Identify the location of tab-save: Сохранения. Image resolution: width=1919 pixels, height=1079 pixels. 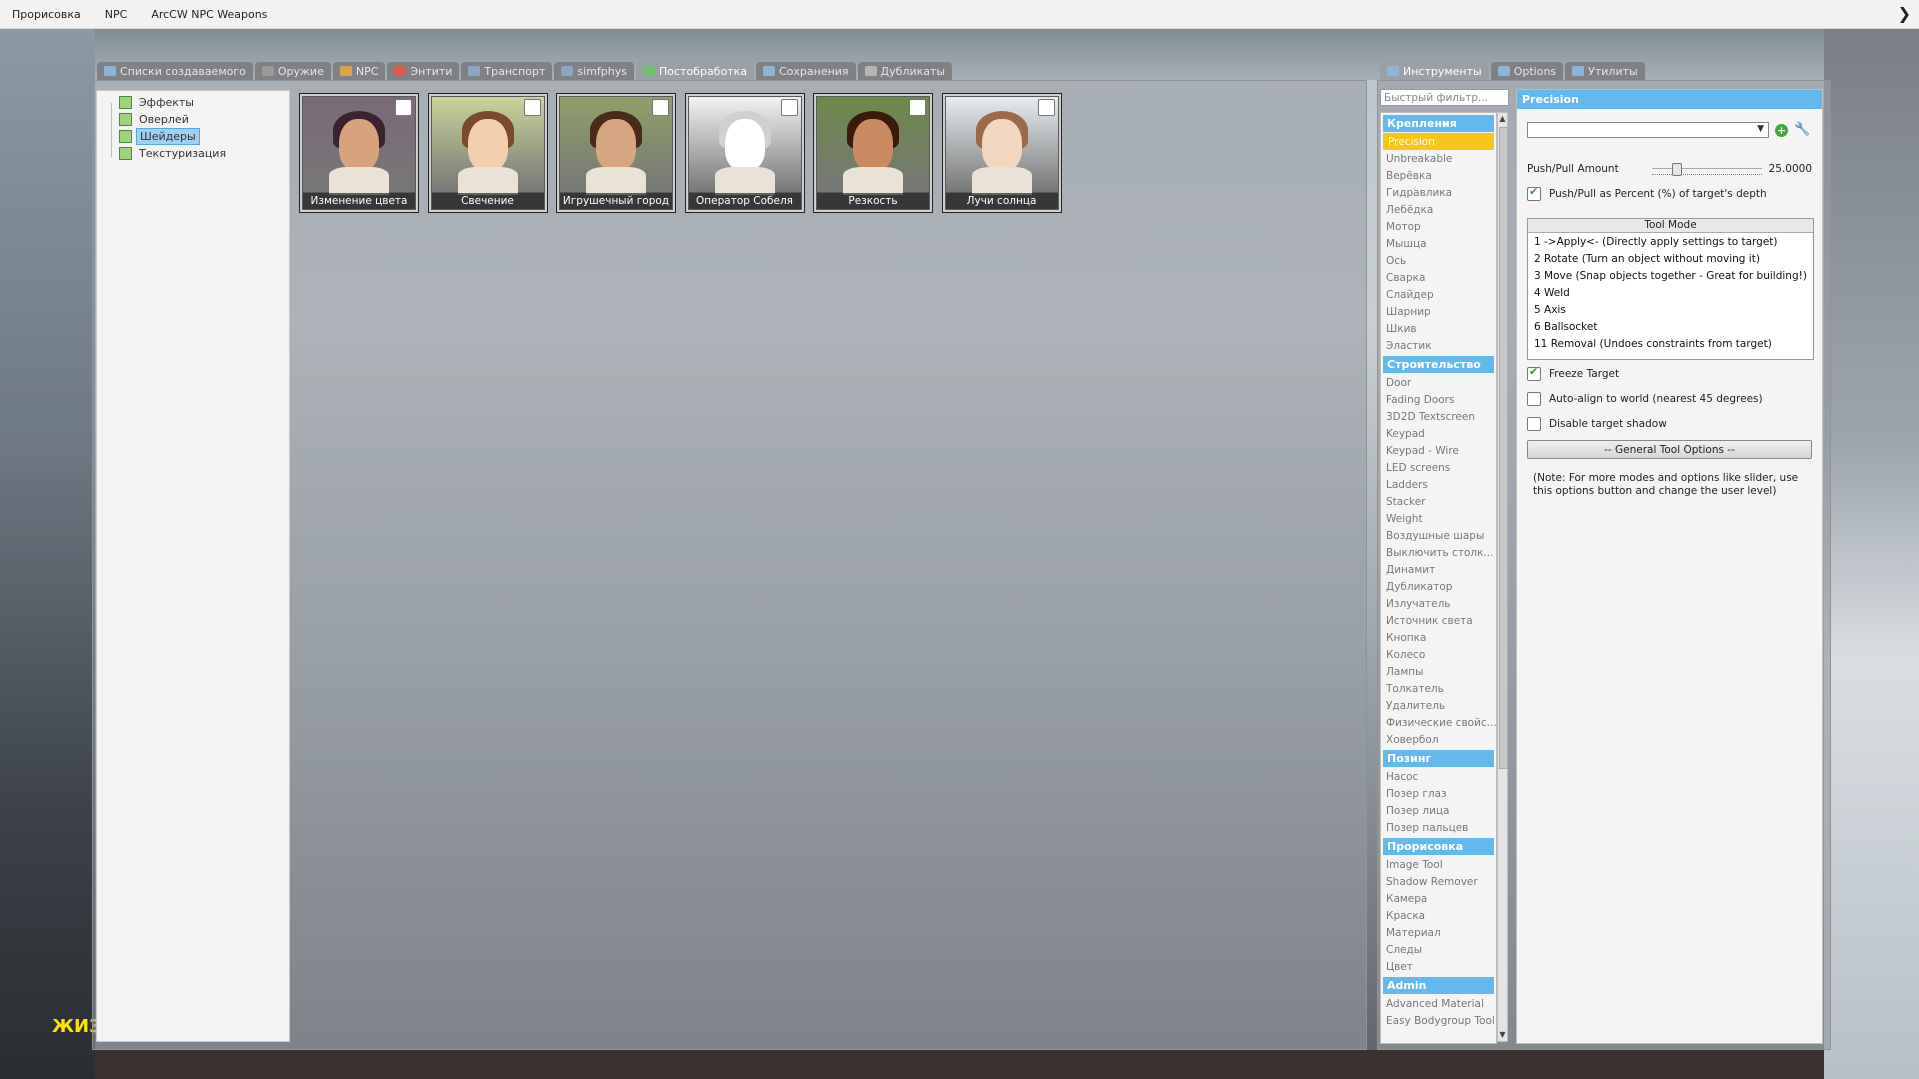
(805, 71).